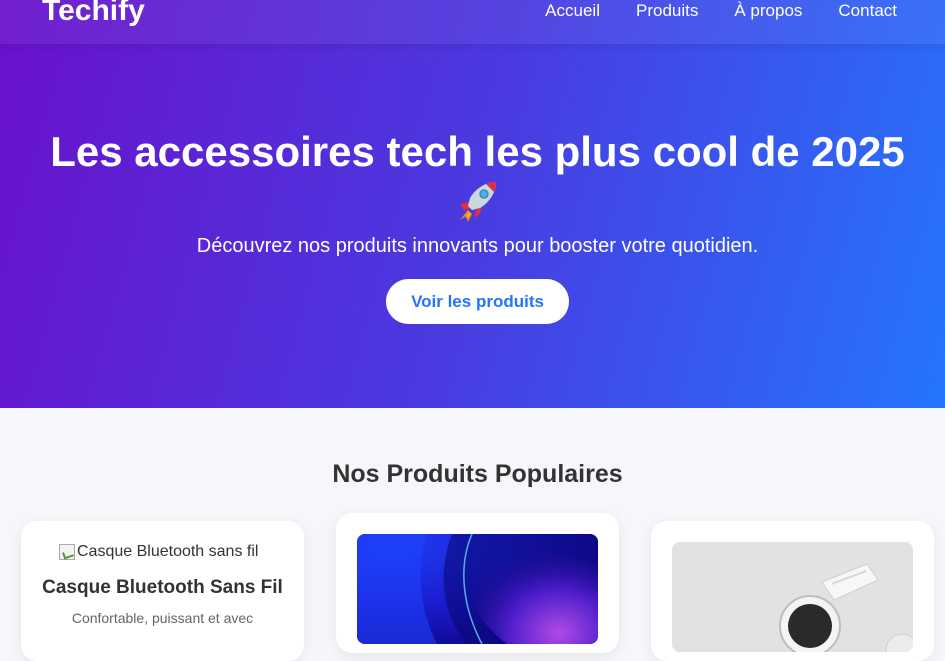  Describe the element at coordinates (477, 474) in the screenshot. I see `products-section-title: Nos Produits Populaires` at that location.